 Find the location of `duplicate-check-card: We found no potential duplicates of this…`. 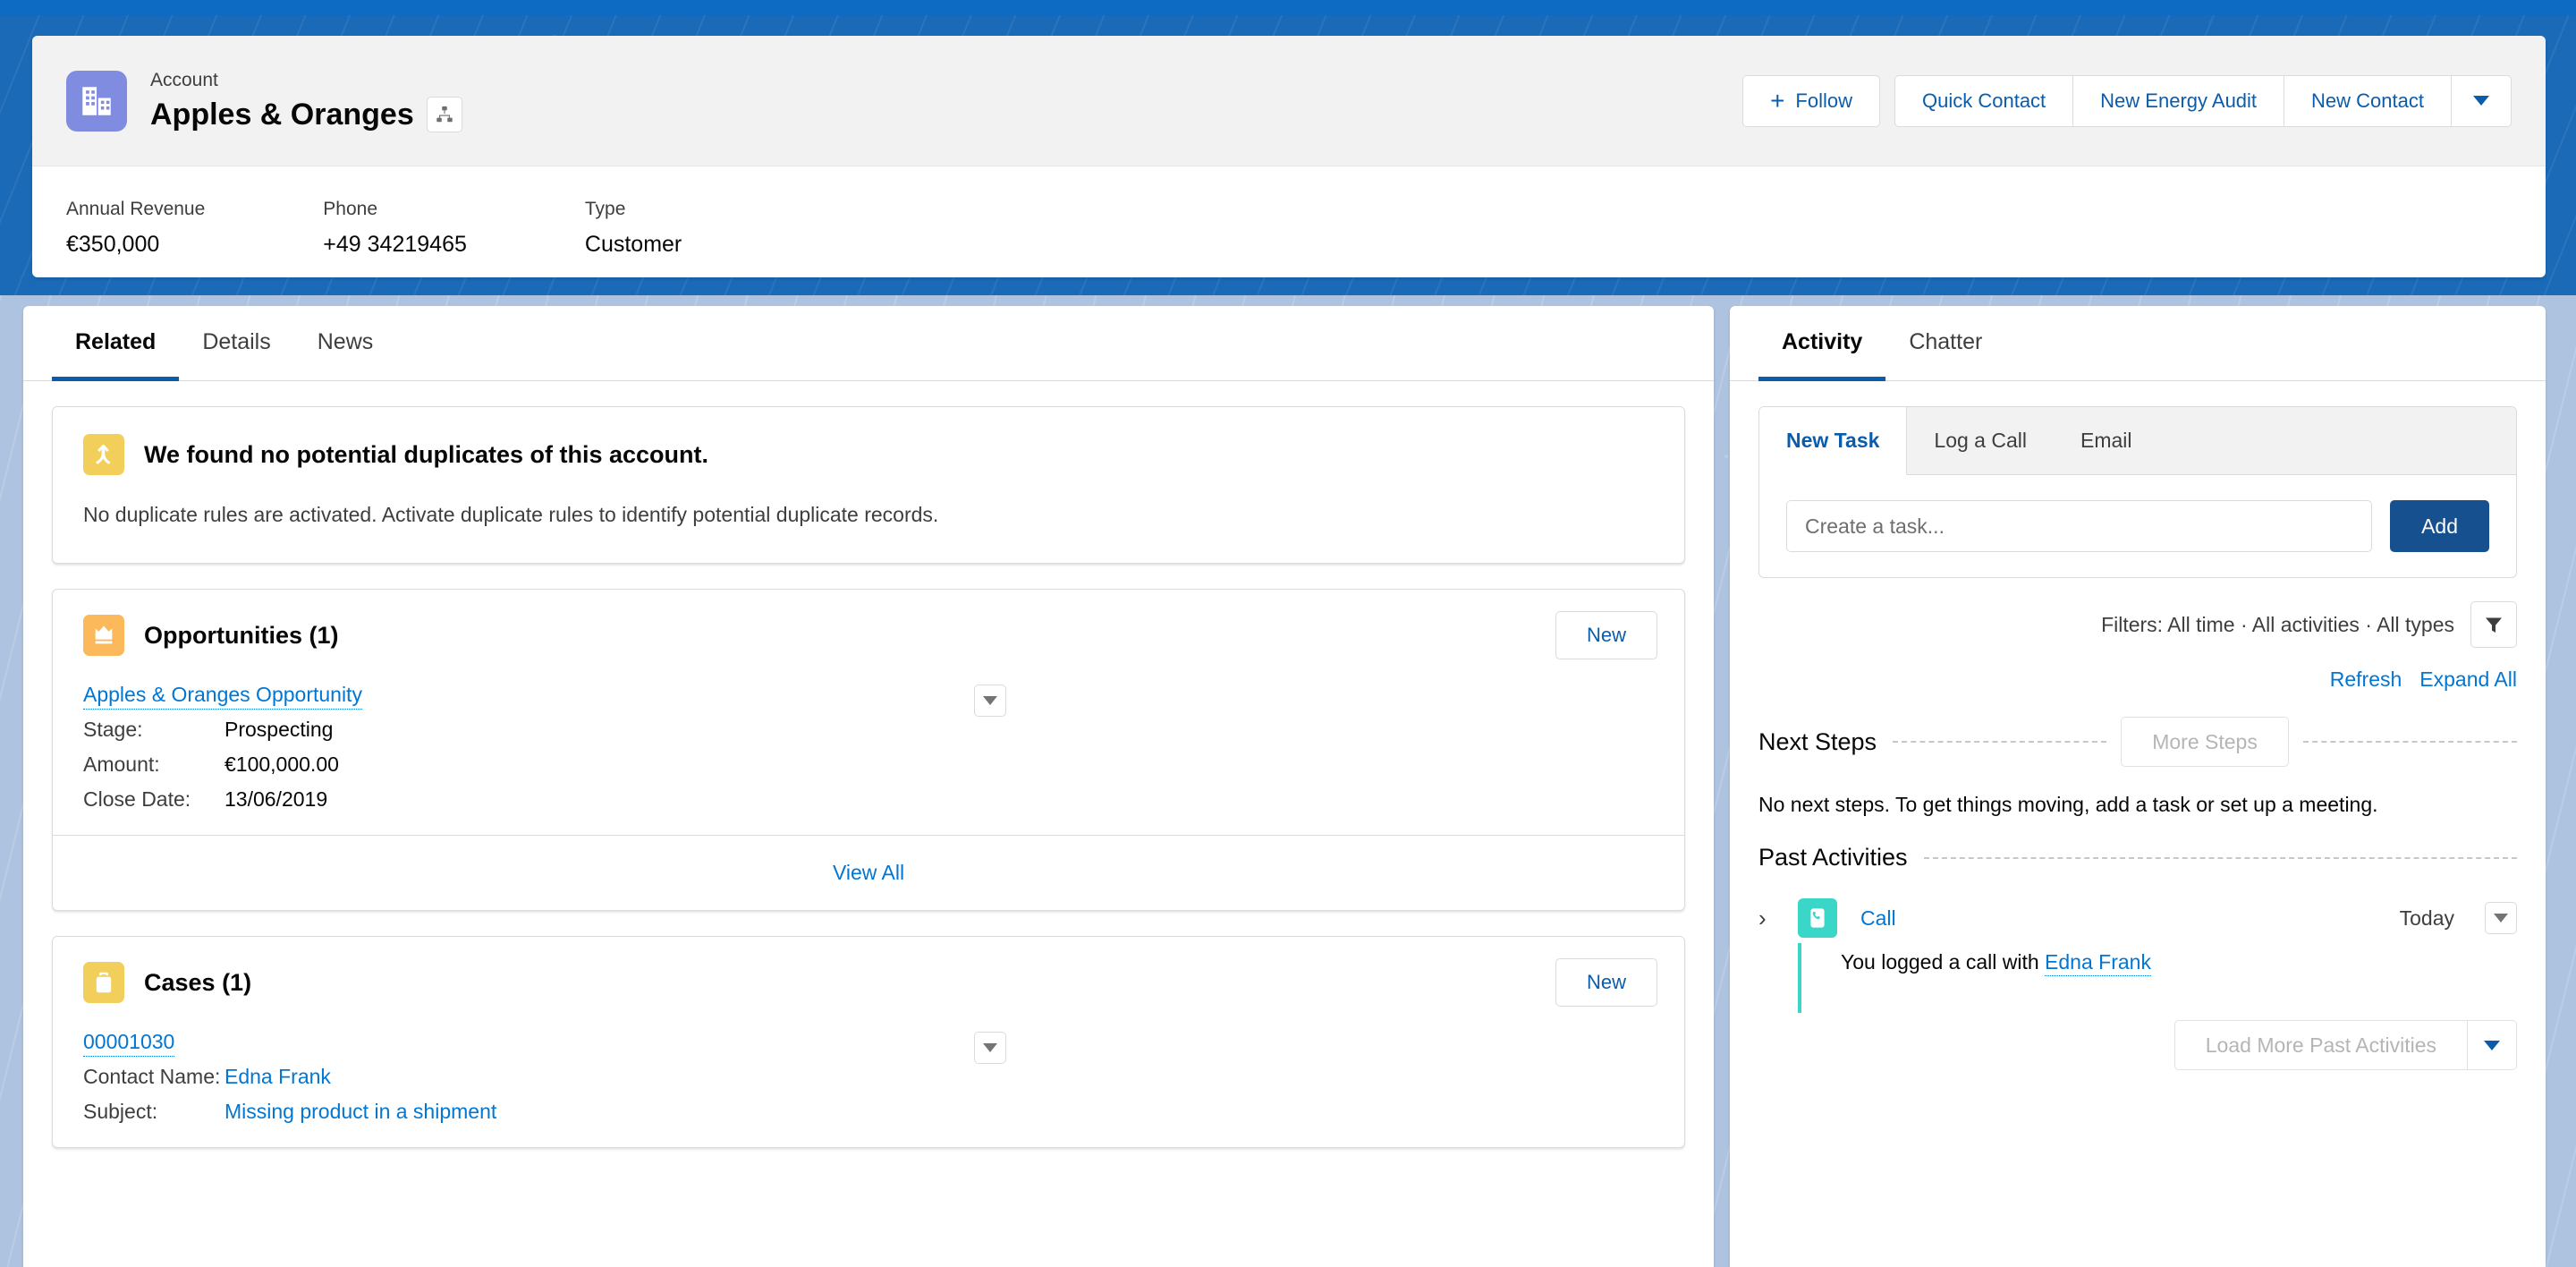

duplicate-check-card: We found no potential duplicates of this… is located at coordinates (868, 485).